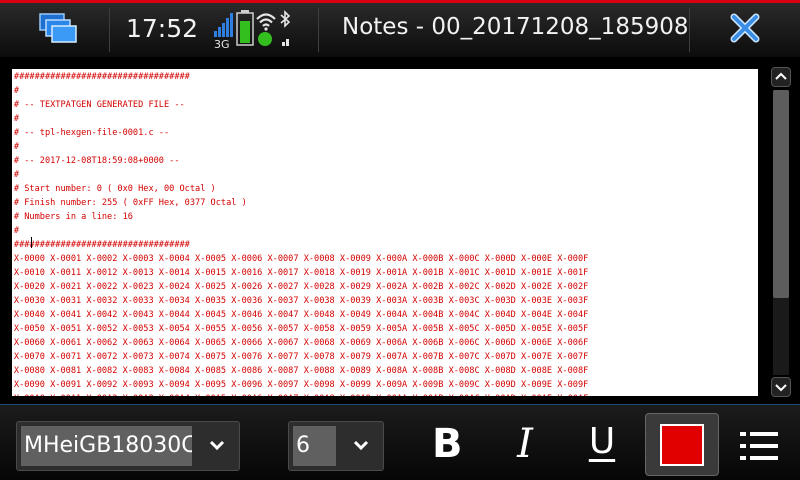 This screenshot has height=480, width=800. I want to click on text-color-button, so click(682, 444).